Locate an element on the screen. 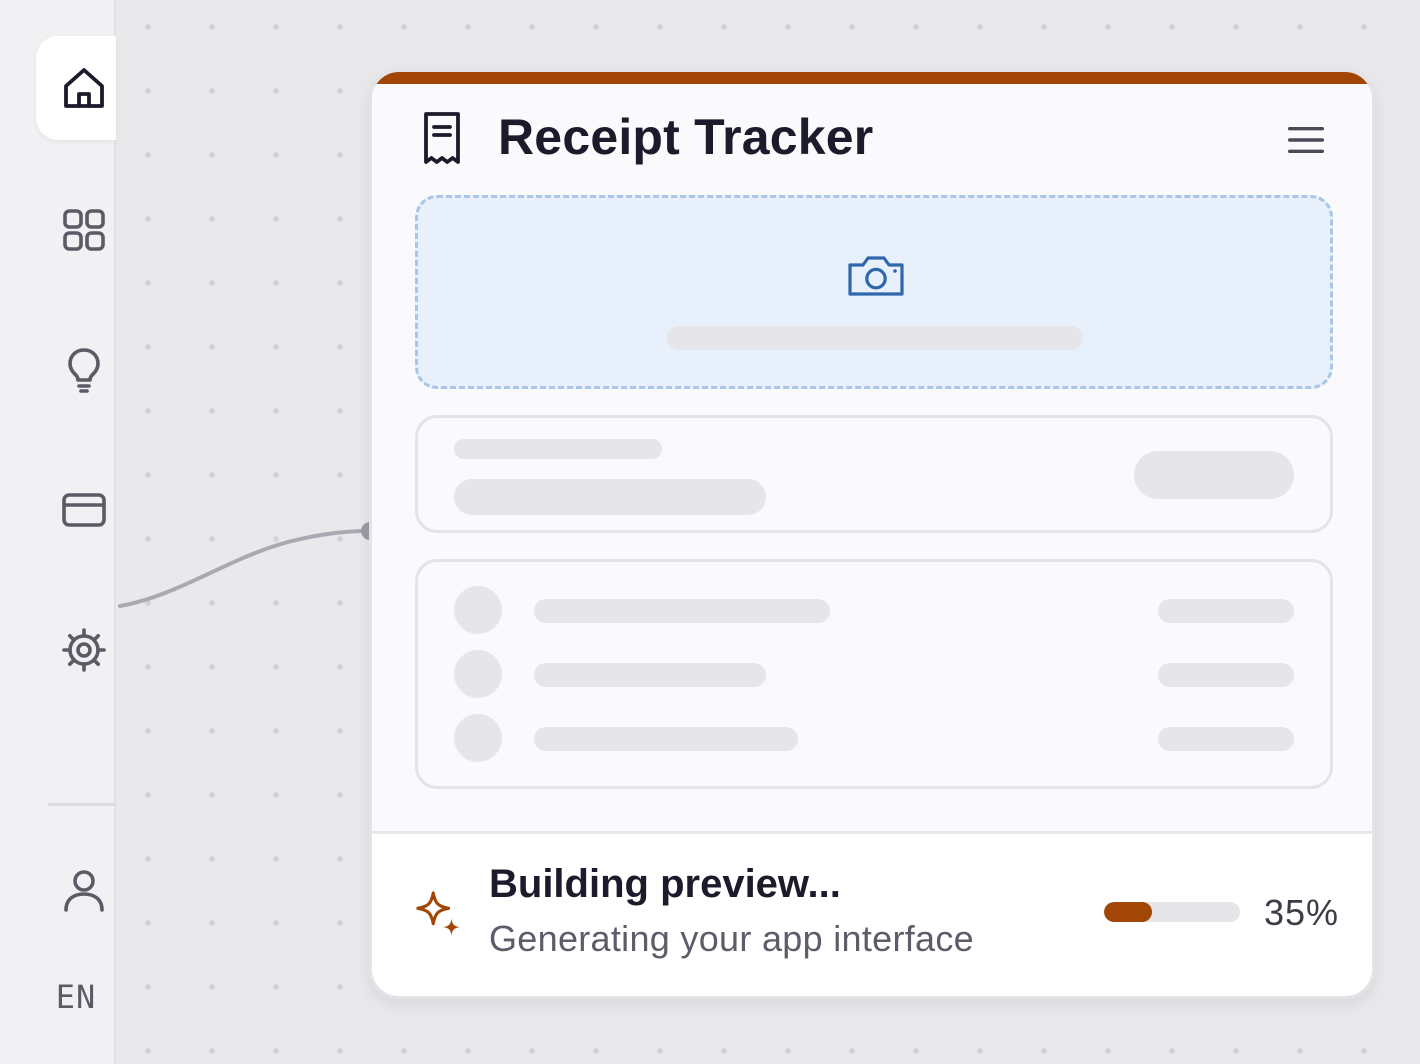  sidebar-divider is located at coordinates (82, 804).